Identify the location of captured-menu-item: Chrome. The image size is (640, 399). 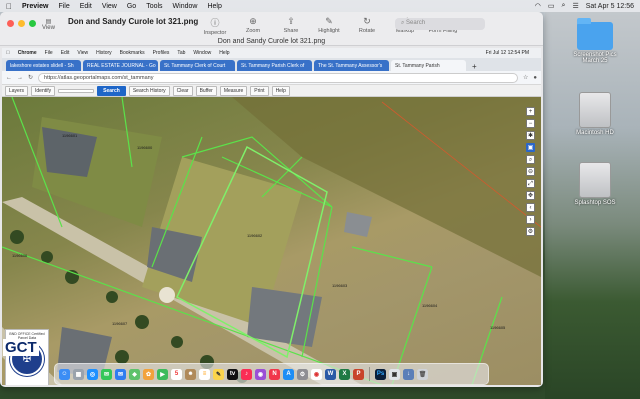
(25, 53).